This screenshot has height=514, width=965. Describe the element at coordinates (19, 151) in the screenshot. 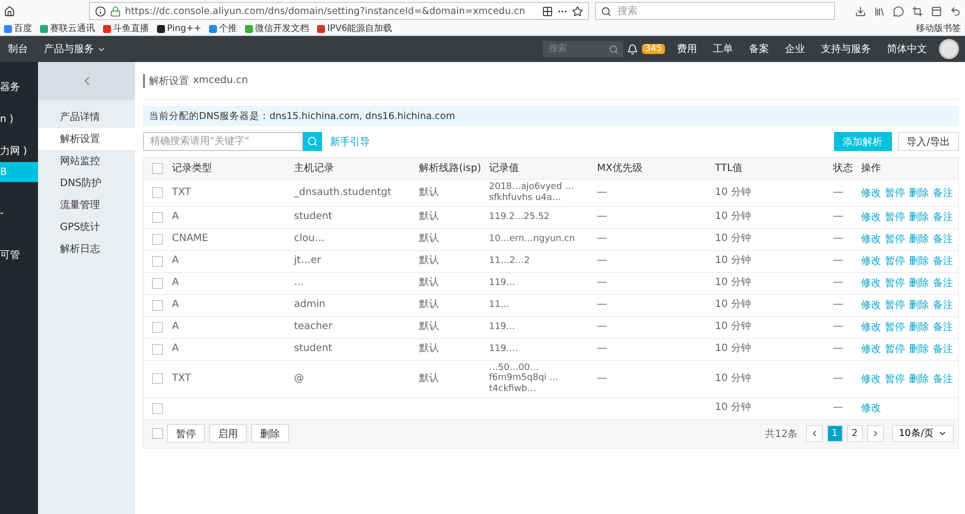

I see `sidebar-item: 力网 )` at that location.